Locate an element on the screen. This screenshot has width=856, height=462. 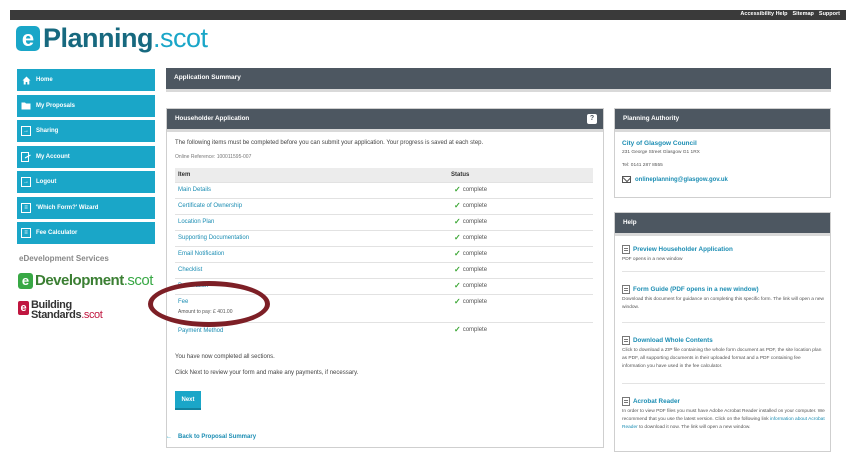
edevelopment-logo: e Development.scot is located at coordinates (85, 280).